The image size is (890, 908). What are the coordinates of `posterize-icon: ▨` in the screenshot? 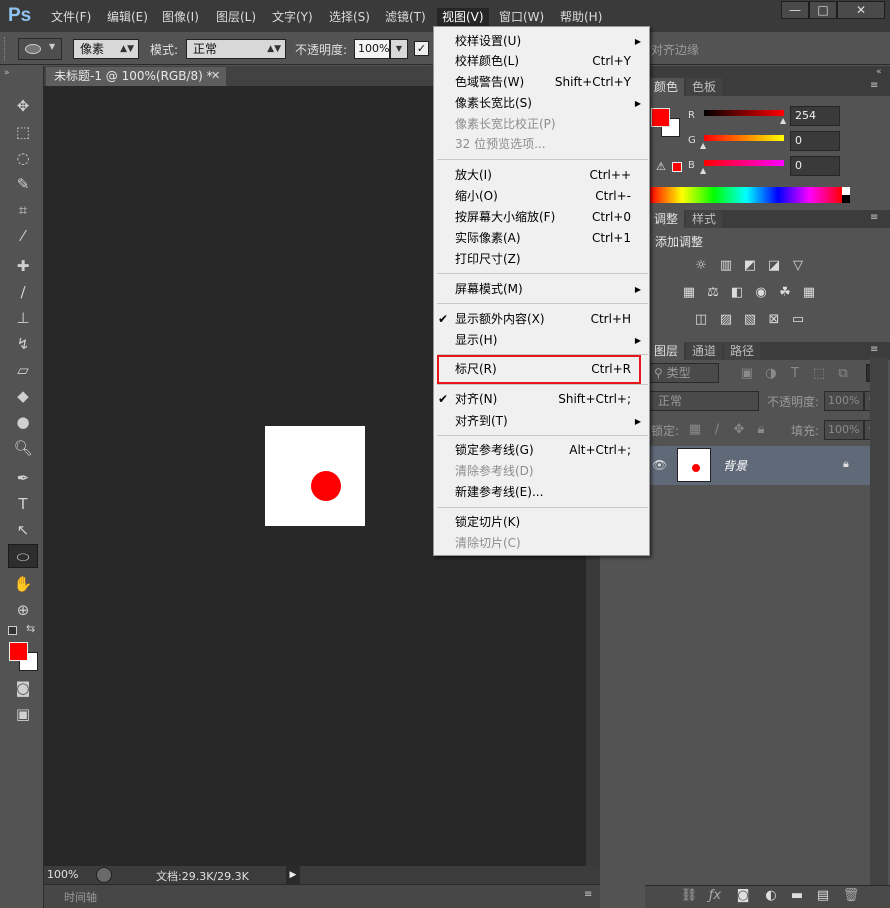 It's located at (726, 320).